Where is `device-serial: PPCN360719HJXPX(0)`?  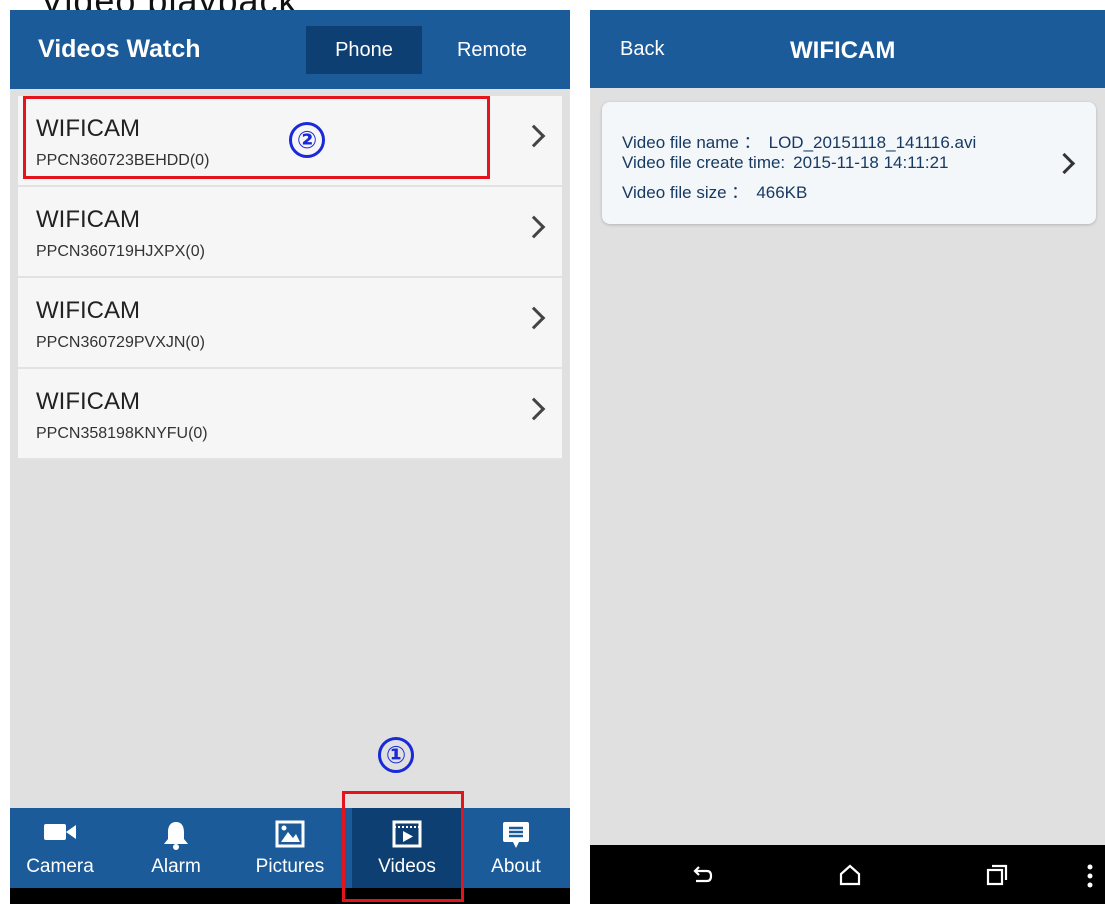
device-serial: PPCN360719HJXPX(0) is located at coordinates (120, 251).